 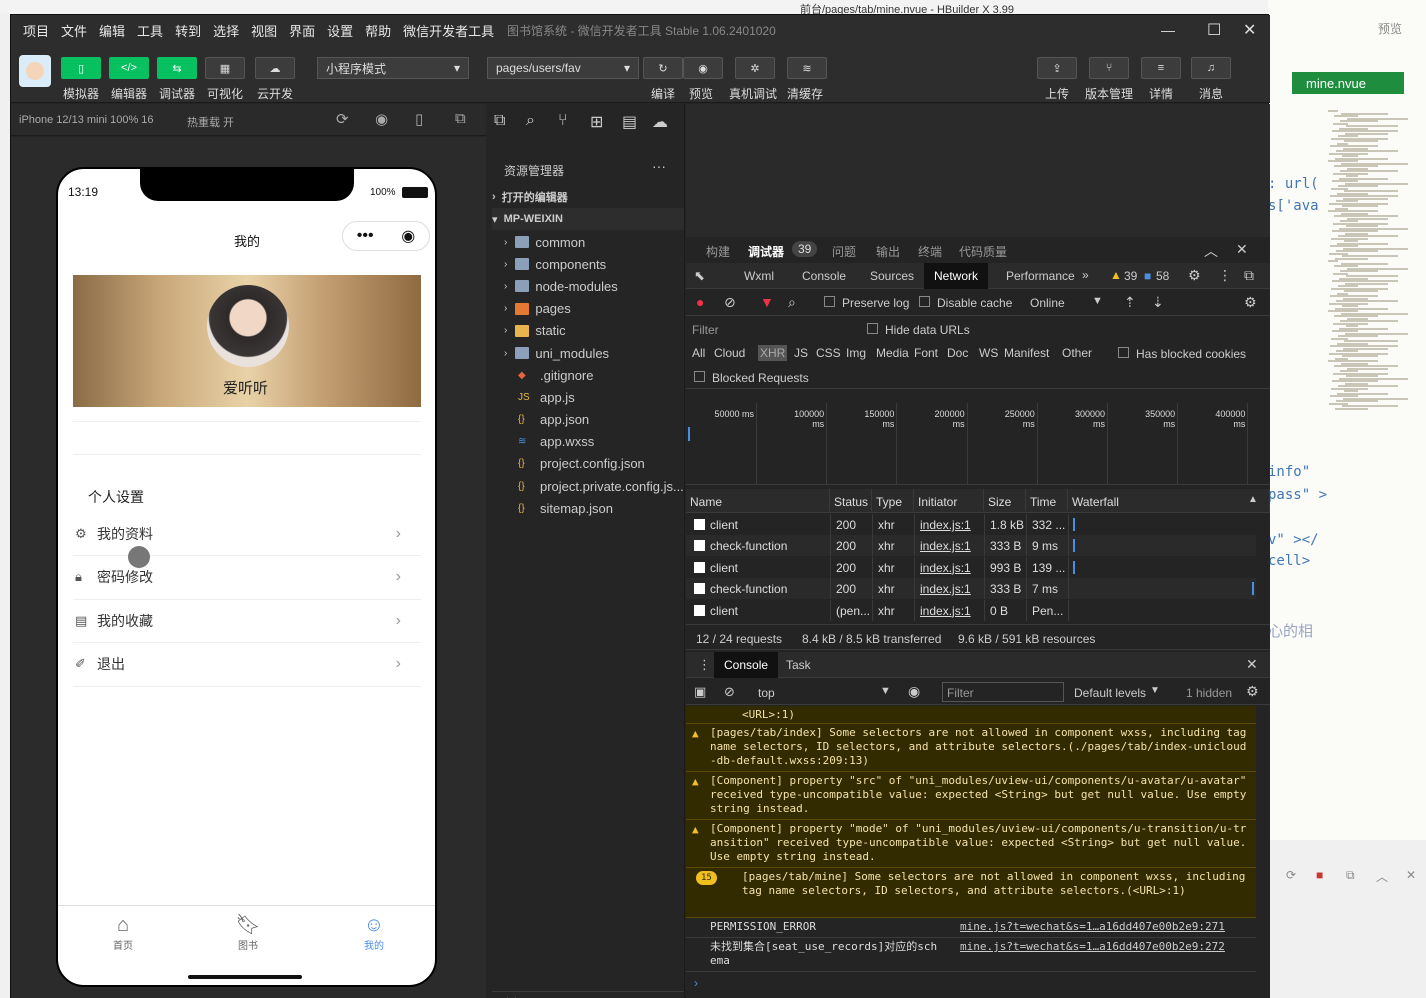 What do you see at coordinates (365, 236) in the screenshot?
I see `more-icon: •••` at bounding box center [365, 236].